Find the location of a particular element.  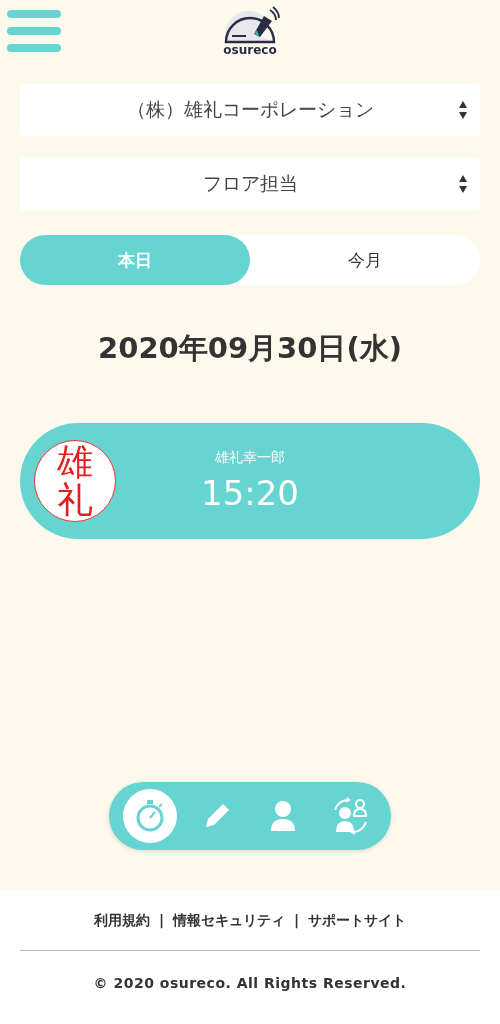

dropdown-select: フロア担当 is located at coordinates (250, 184).